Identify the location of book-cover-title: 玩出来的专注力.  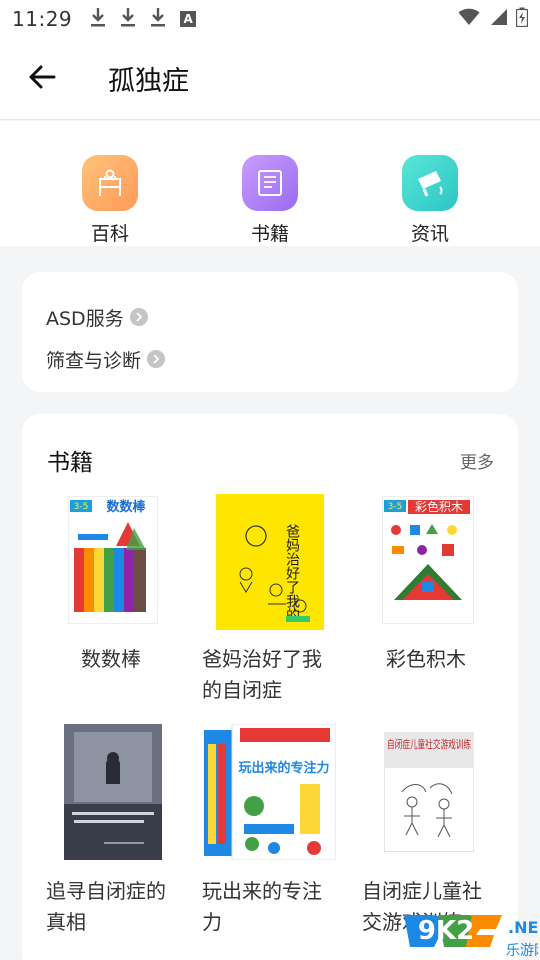
(283, 768).